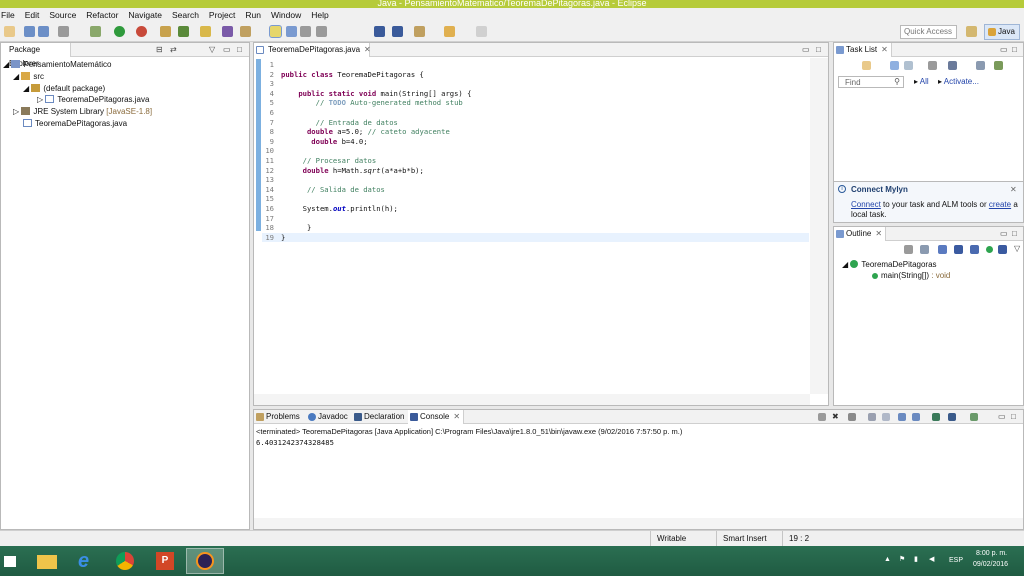 The width and height of the screenshot is (1024, 576). I want to click on menu-file: File, so click(10, 15).